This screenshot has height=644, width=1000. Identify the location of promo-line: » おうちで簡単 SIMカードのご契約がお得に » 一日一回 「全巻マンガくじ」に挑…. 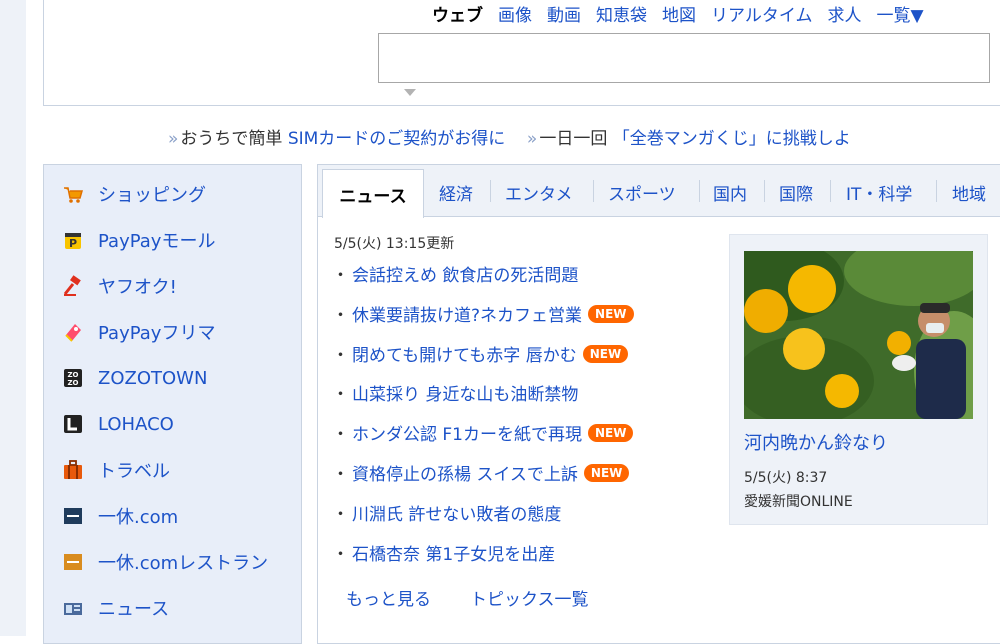
(509, 136).